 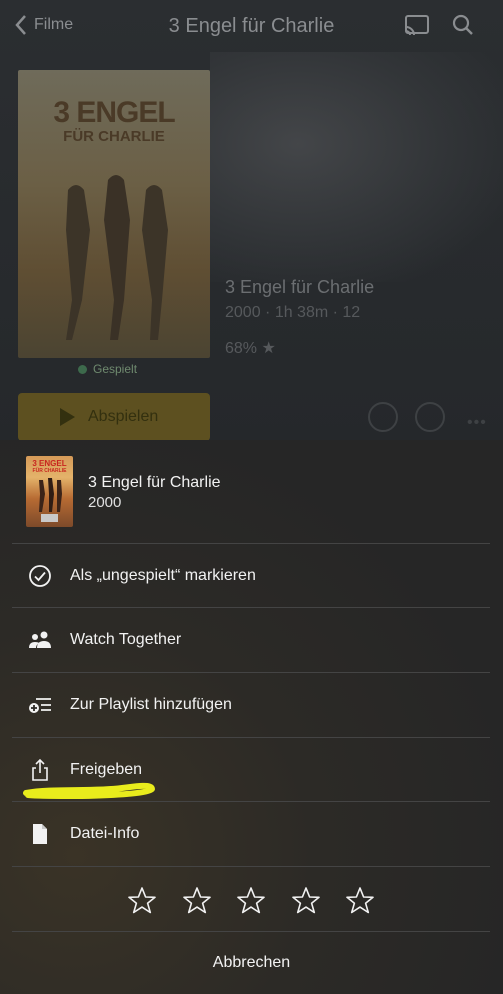 What do you see at coordinates (123, 416) in the screenshot?
I see `play-button-label: Abspielen` at bounding box center [123, 416].